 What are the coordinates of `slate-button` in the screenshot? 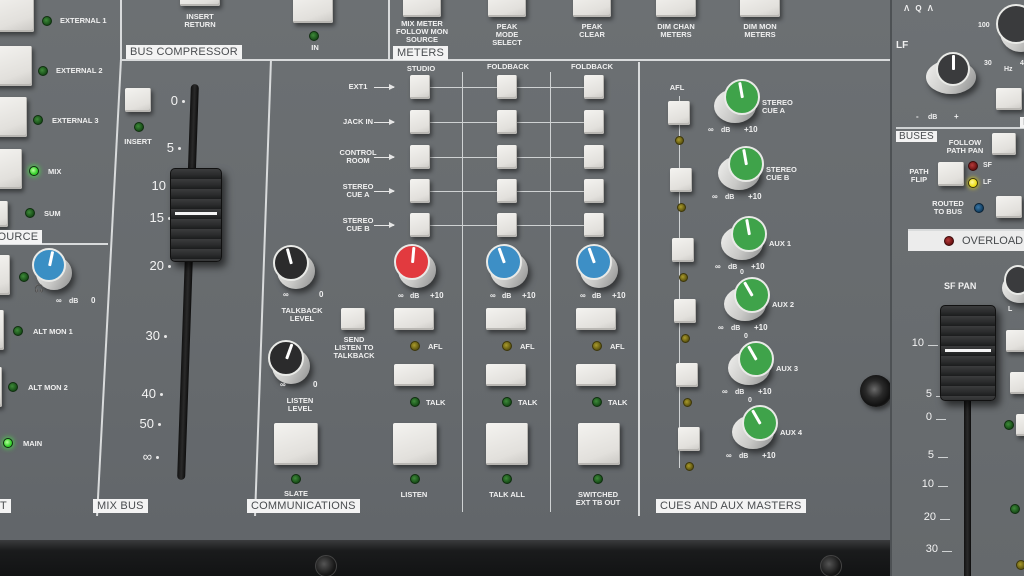 It's located at (296, 444).